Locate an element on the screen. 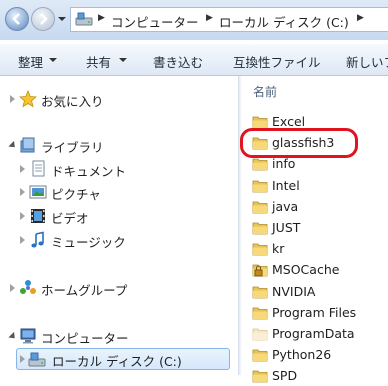 The height and width of the screenshot is (386, 388). nav-label: ピクチャ is located at coordinates (76, 194).